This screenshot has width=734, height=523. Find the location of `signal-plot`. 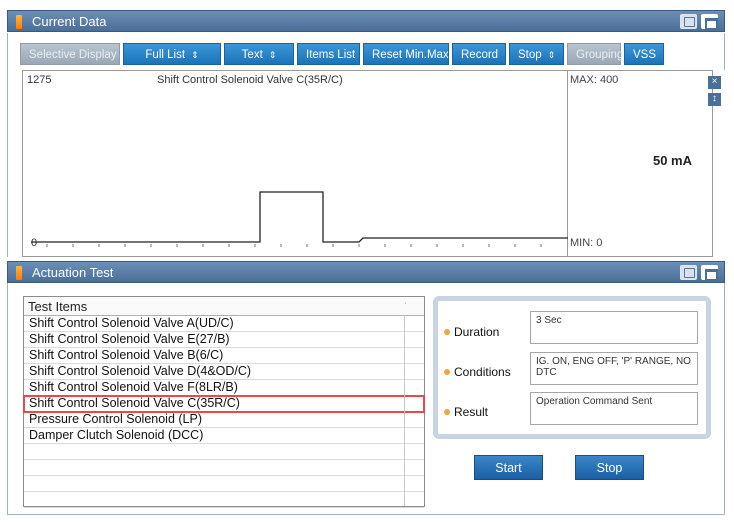

signal-plot is located at coordinates (300, 219).